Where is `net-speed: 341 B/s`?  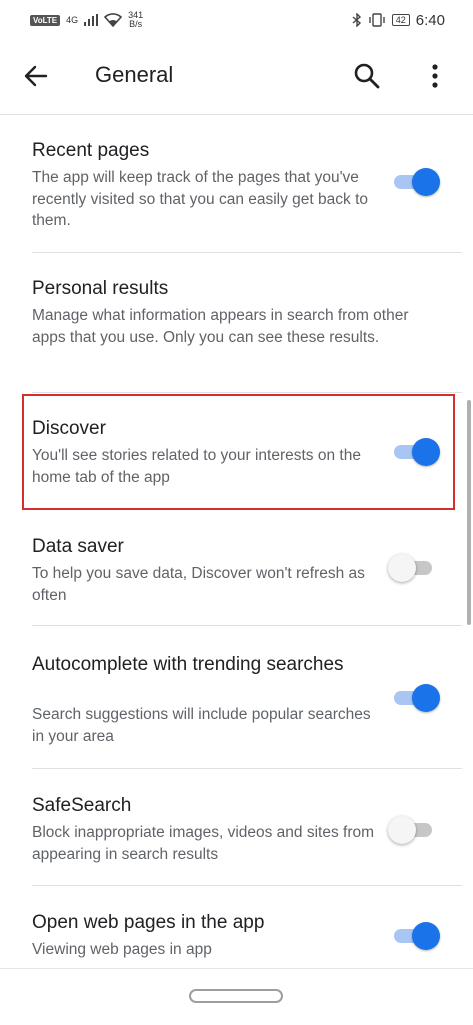
net-speed: 341 B/s is located at coordinates (135, 20).